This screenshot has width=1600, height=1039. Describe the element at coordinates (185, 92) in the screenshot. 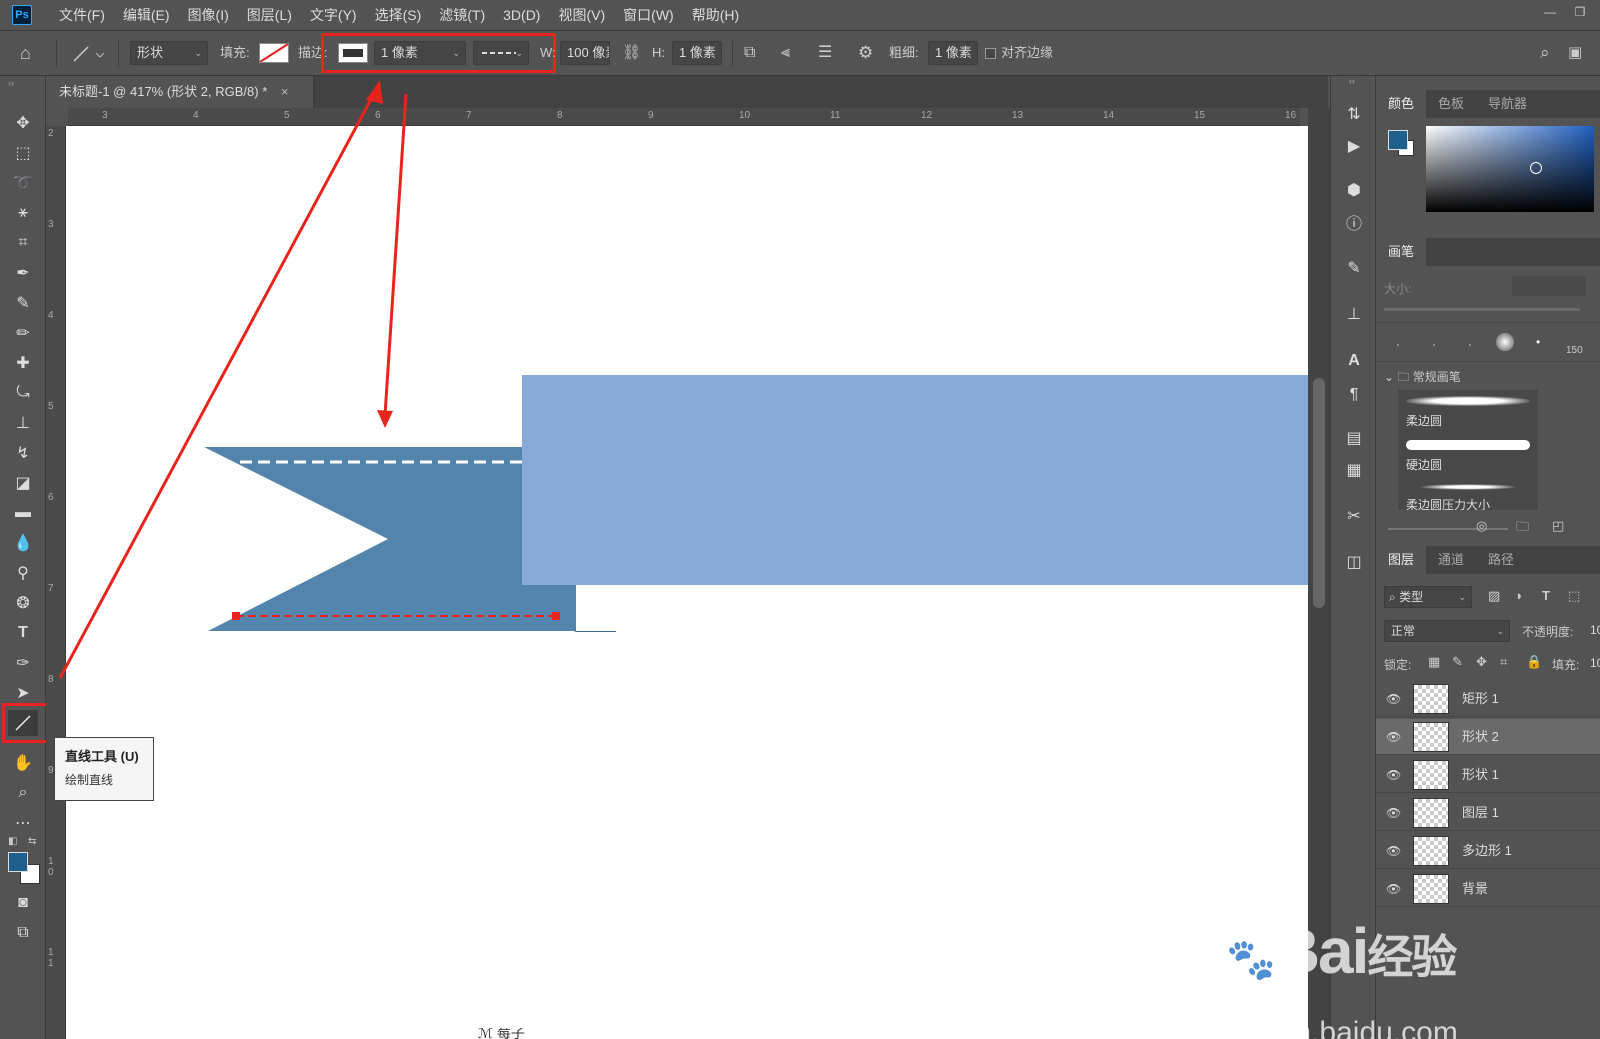

I see `document-tab: 未标题-1 @ 417% (形状 2, RGB/8) * ×` at that location.